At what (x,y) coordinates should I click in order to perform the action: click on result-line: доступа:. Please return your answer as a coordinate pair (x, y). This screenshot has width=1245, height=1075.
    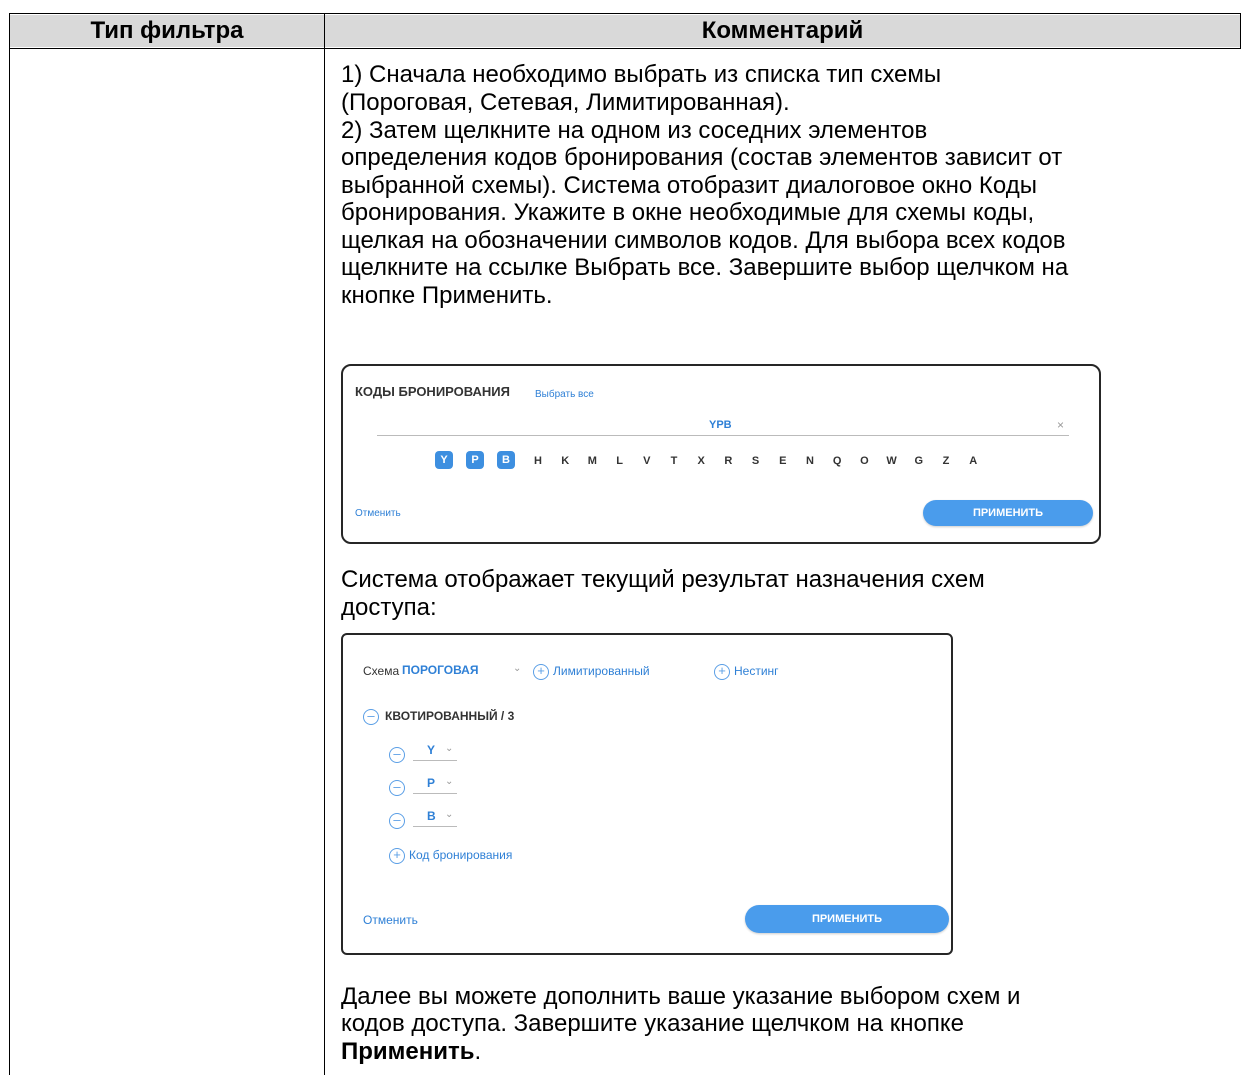
    Looking at the image, I should click on (389, 607).